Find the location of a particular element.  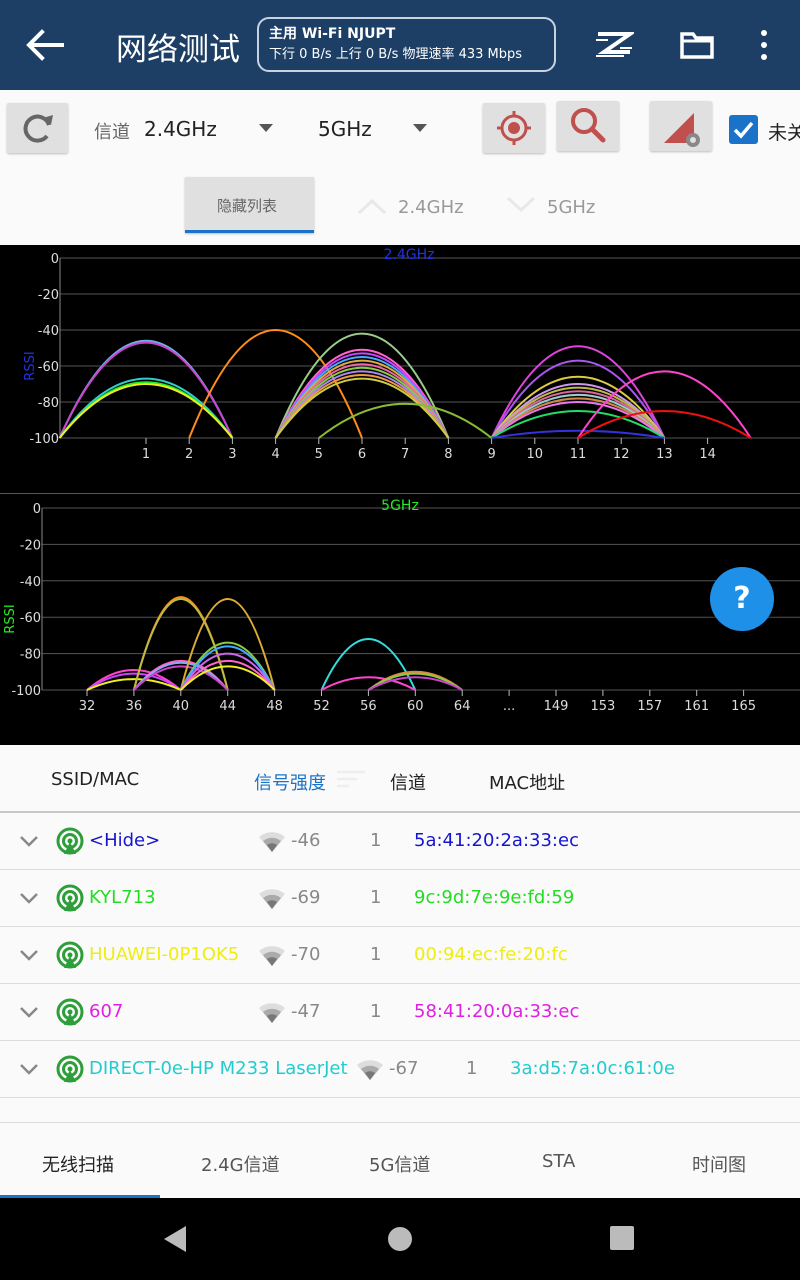

nav-back-icon is located at coordinates (175, 1239).